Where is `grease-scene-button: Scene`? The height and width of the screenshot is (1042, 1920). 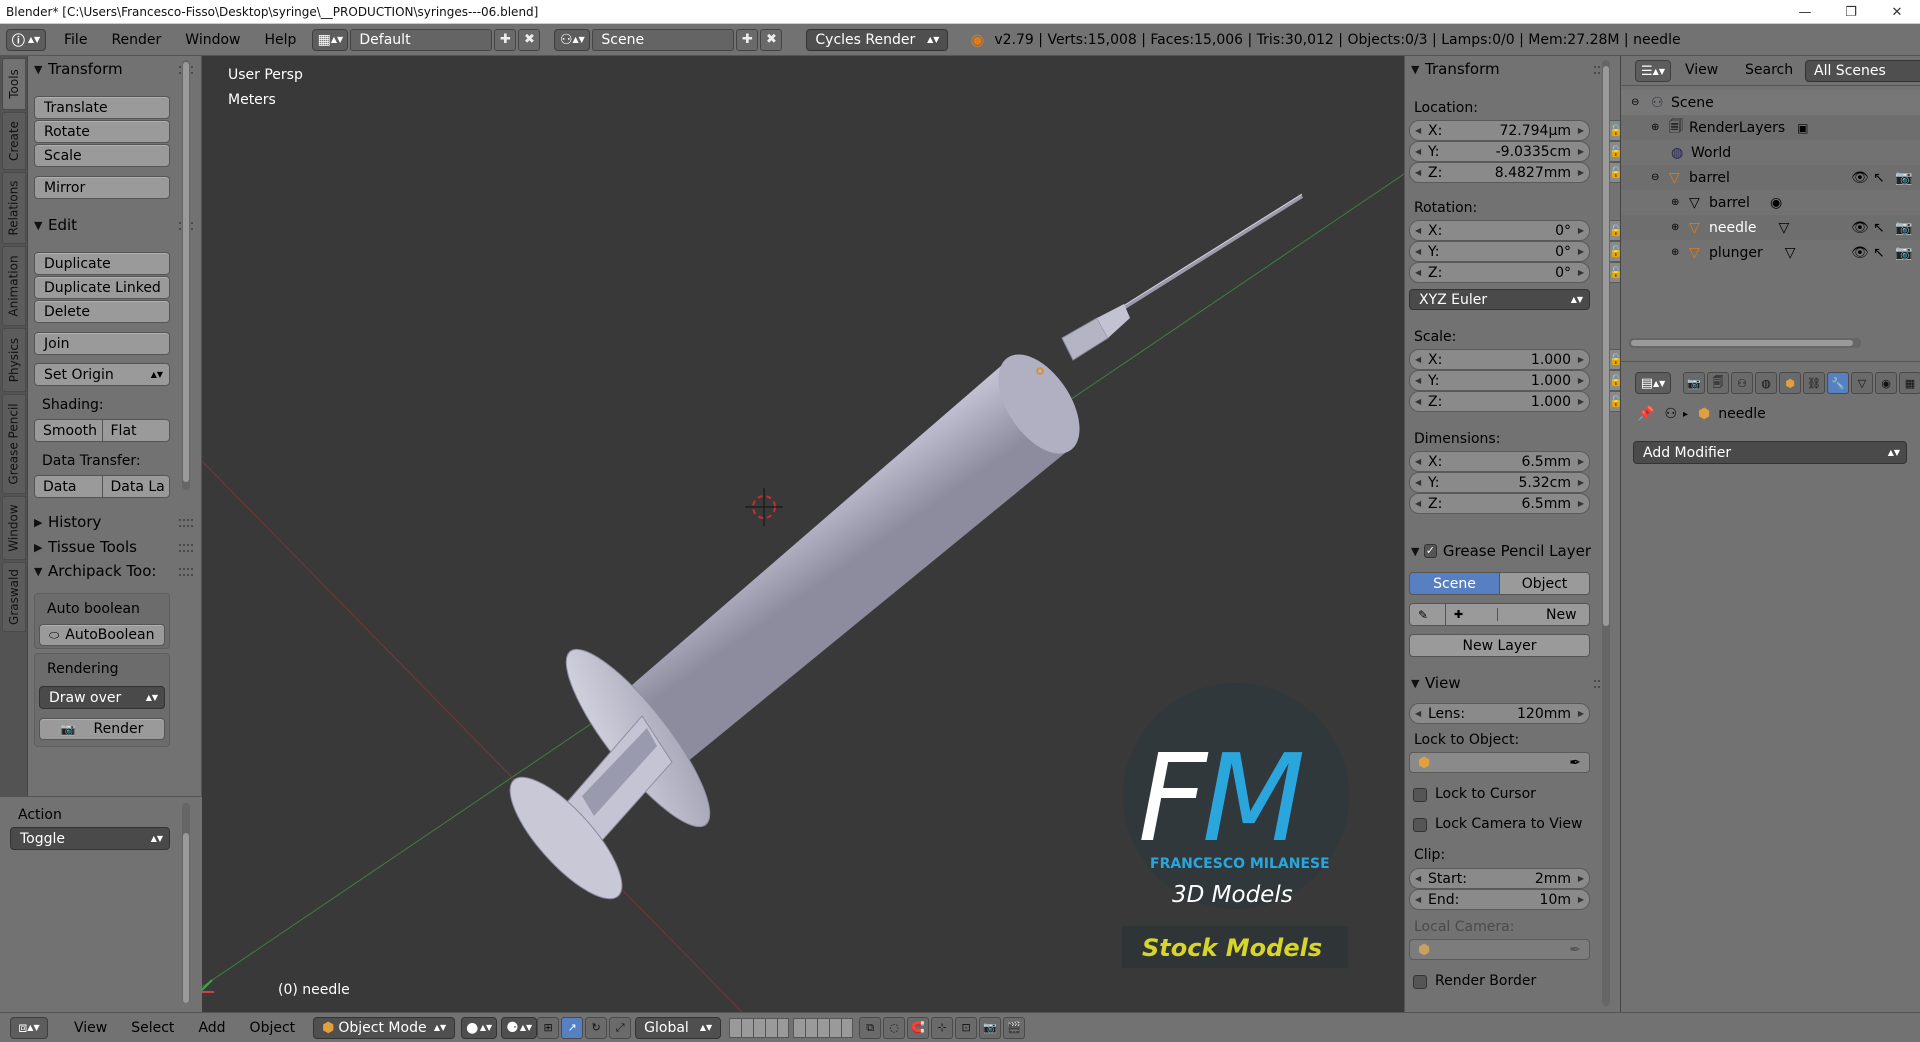
grease-scene-button: Scene is located at coordinates (1455, 583).